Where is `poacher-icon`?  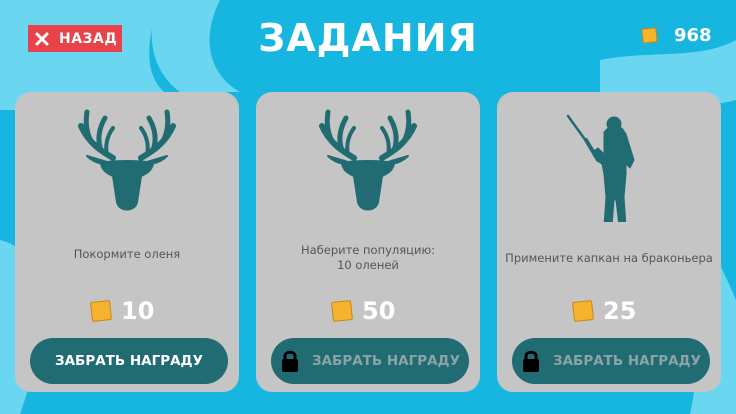
poacher-icon is located at coordinates (600, 168).